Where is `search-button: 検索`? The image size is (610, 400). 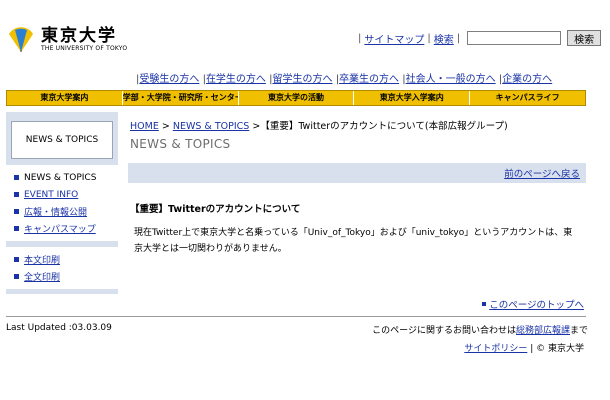 search-button: 検索 is located at coordinates (584, 38).